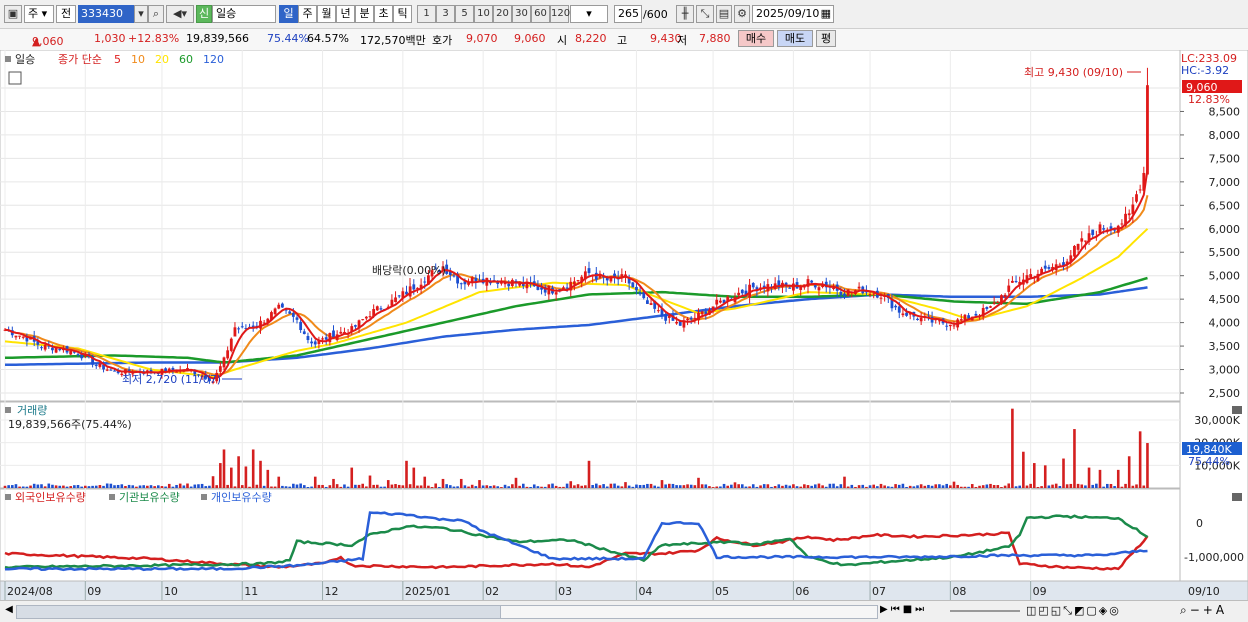  What do you see at coordinates (8, 59) in the screenshot?
I see `panel-menu-icon` at bounding box center [8, 59].